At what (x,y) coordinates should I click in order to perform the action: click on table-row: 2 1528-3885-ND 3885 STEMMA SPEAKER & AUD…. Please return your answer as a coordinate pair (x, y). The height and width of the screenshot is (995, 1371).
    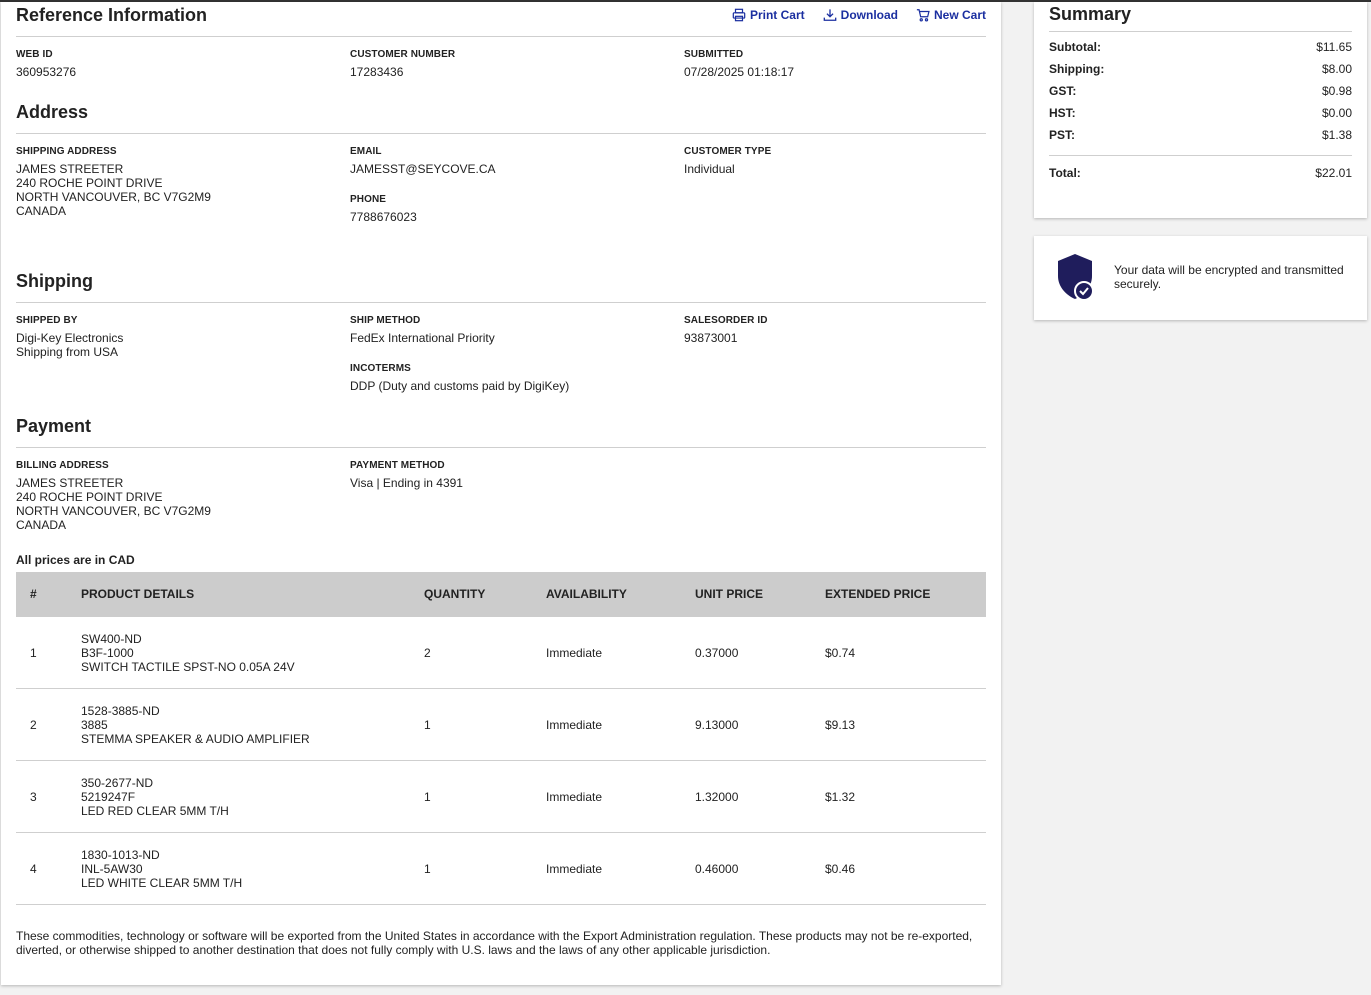
    Looking at the image, I should click on (501, 725).